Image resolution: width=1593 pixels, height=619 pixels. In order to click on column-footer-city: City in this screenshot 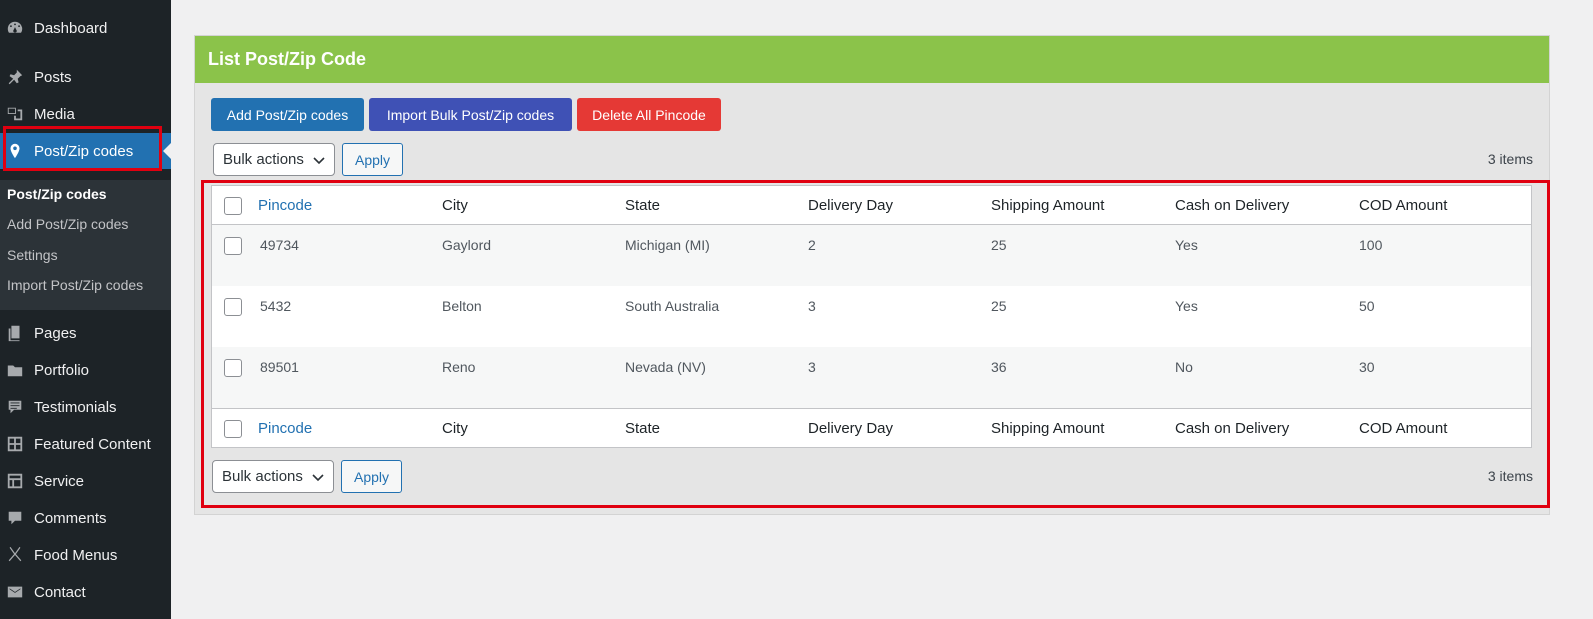, I will do `click(455, 428)`.